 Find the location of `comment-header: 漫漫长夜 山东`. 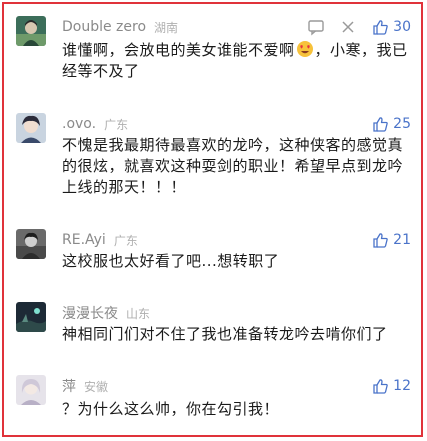

comment-header: 漫漫长夜 山东 is located at coordinates (106, 313).